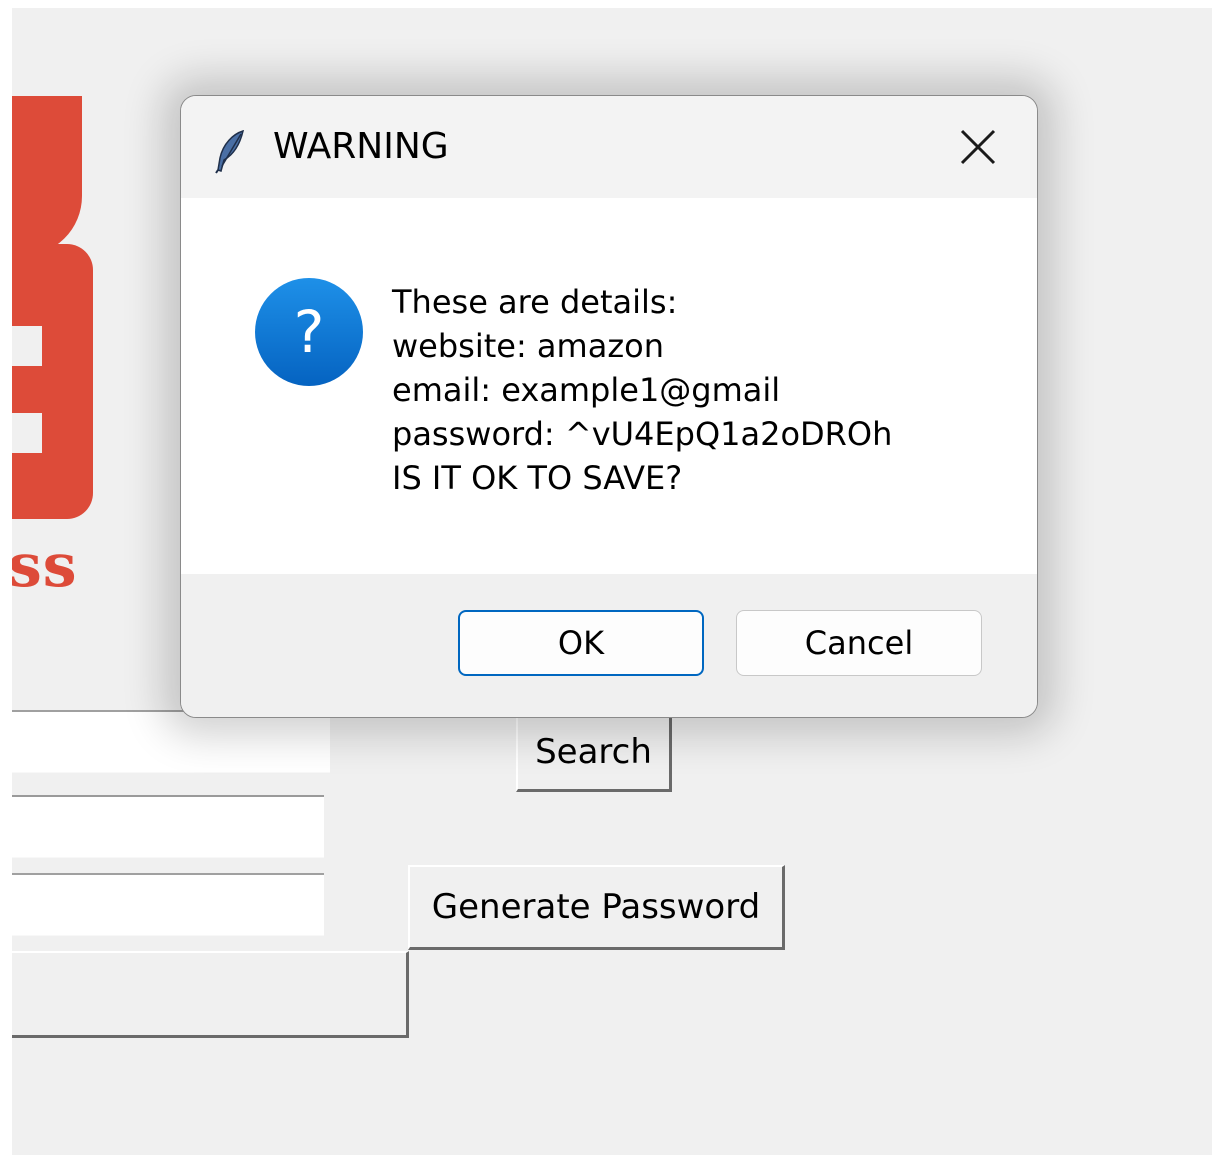  I want to click on search-button: Search, so click(594, 752).